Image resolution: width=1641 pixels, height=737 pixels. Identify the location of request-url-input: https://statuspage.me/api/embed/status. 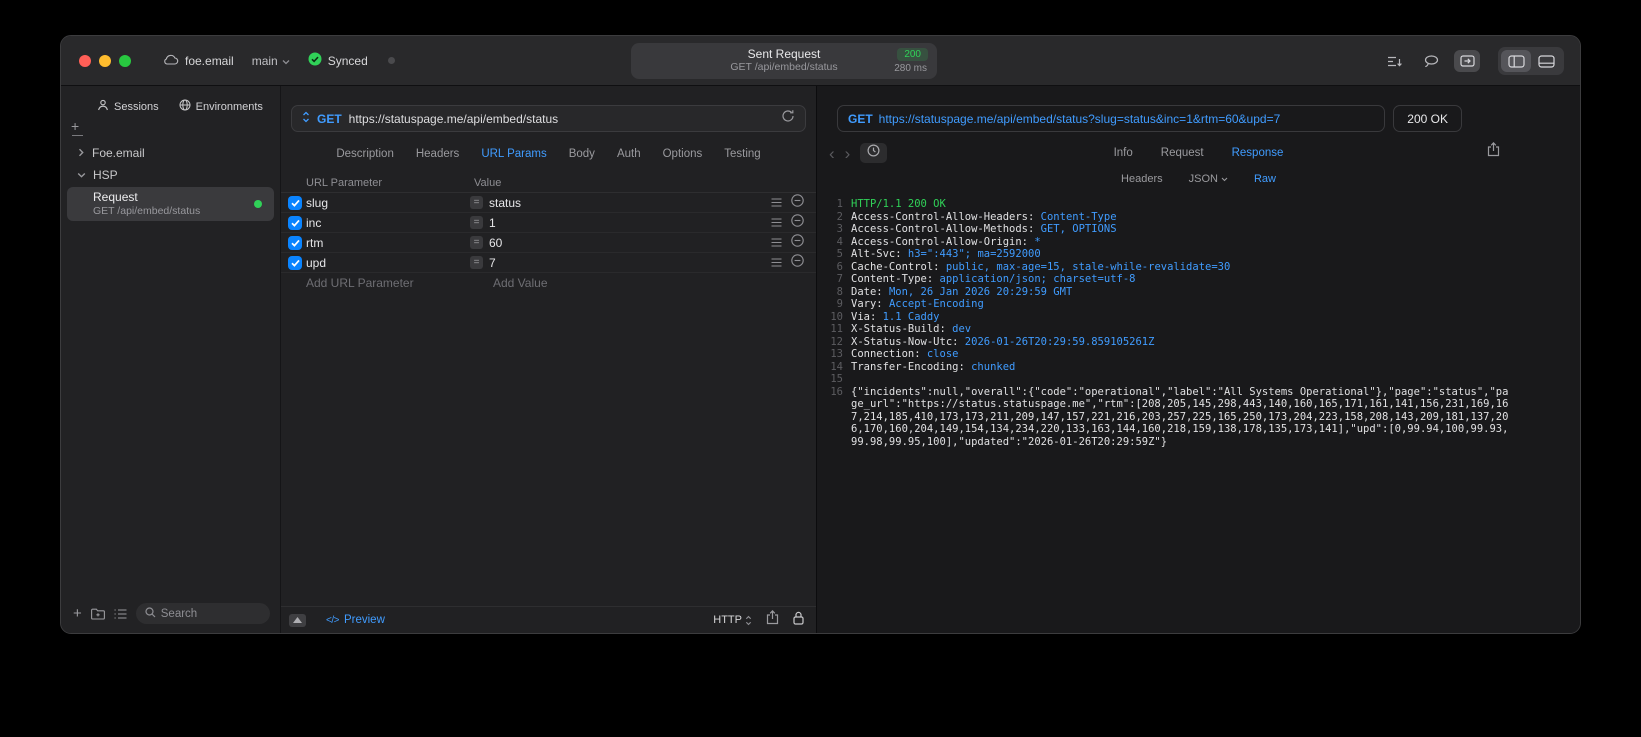
(561, 119).